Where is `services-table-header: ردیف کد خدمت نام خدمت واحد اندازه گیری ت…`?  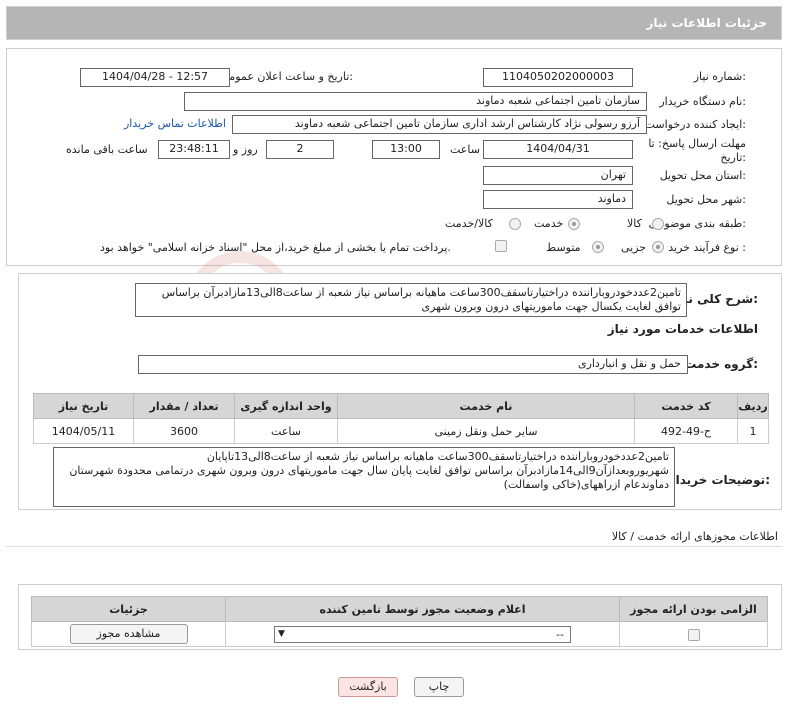
services-table-header: ردیف کد خدمت نام خدمت واحد اندازه گیری ت… is located at coordinates (401, 406).